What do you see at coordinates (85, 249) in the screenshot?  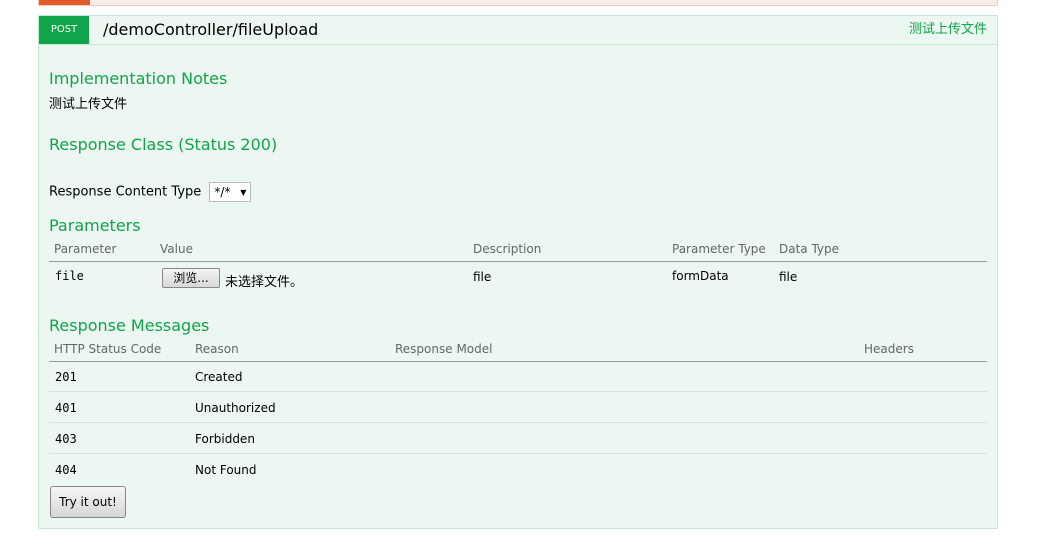 I see `param-col-parameter: Parameter` at bounding box center [85, 249].